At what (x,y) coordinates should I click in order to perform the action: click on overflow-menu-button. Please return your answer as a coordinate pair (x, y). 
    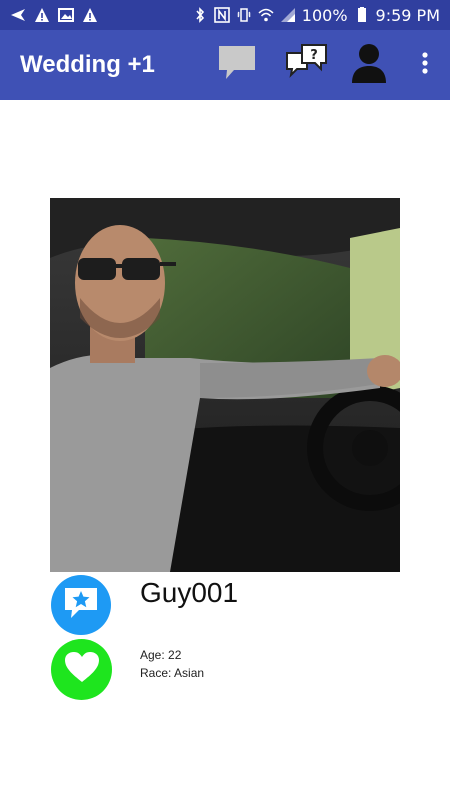
    Looking at the image, I should click on (425, 65).